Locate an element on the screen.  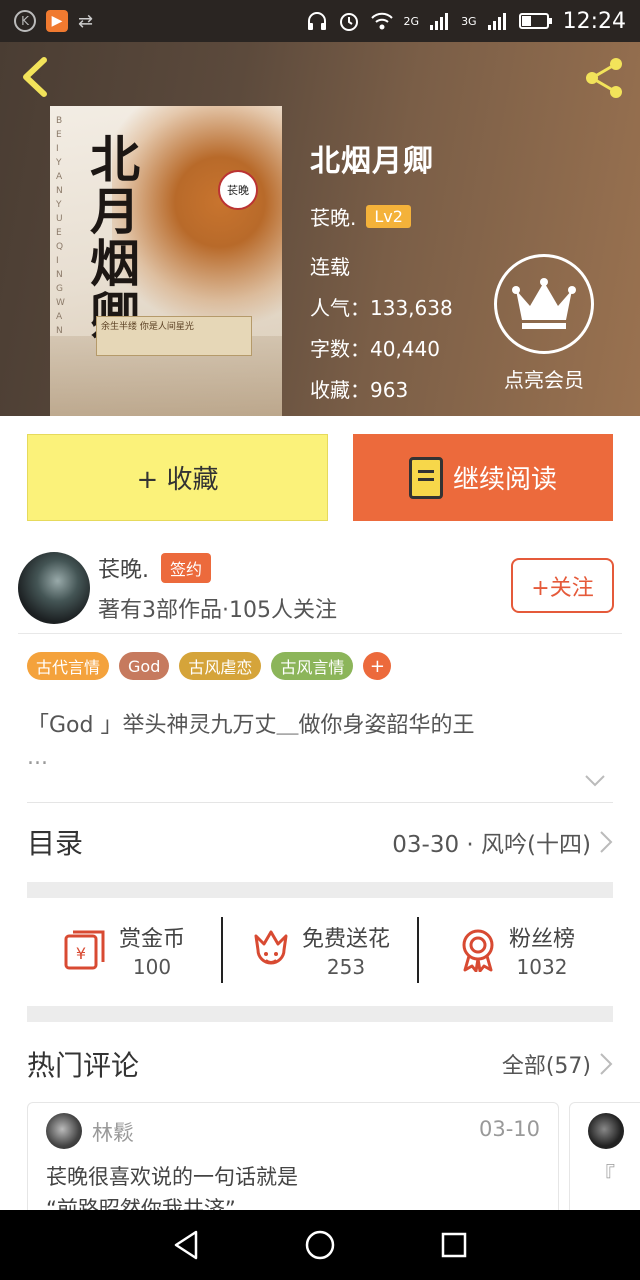
latest-chapter: 03-30 · 风吟(十四) is located at coordinates (491, 845).